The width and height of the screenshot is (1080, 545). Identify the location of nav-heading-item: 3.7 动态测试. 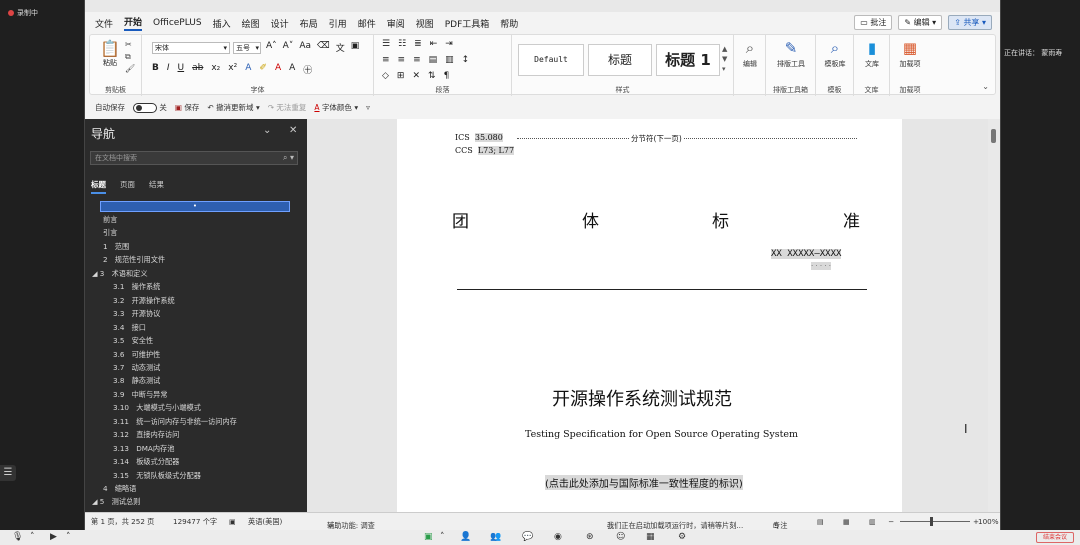
(136, 368).